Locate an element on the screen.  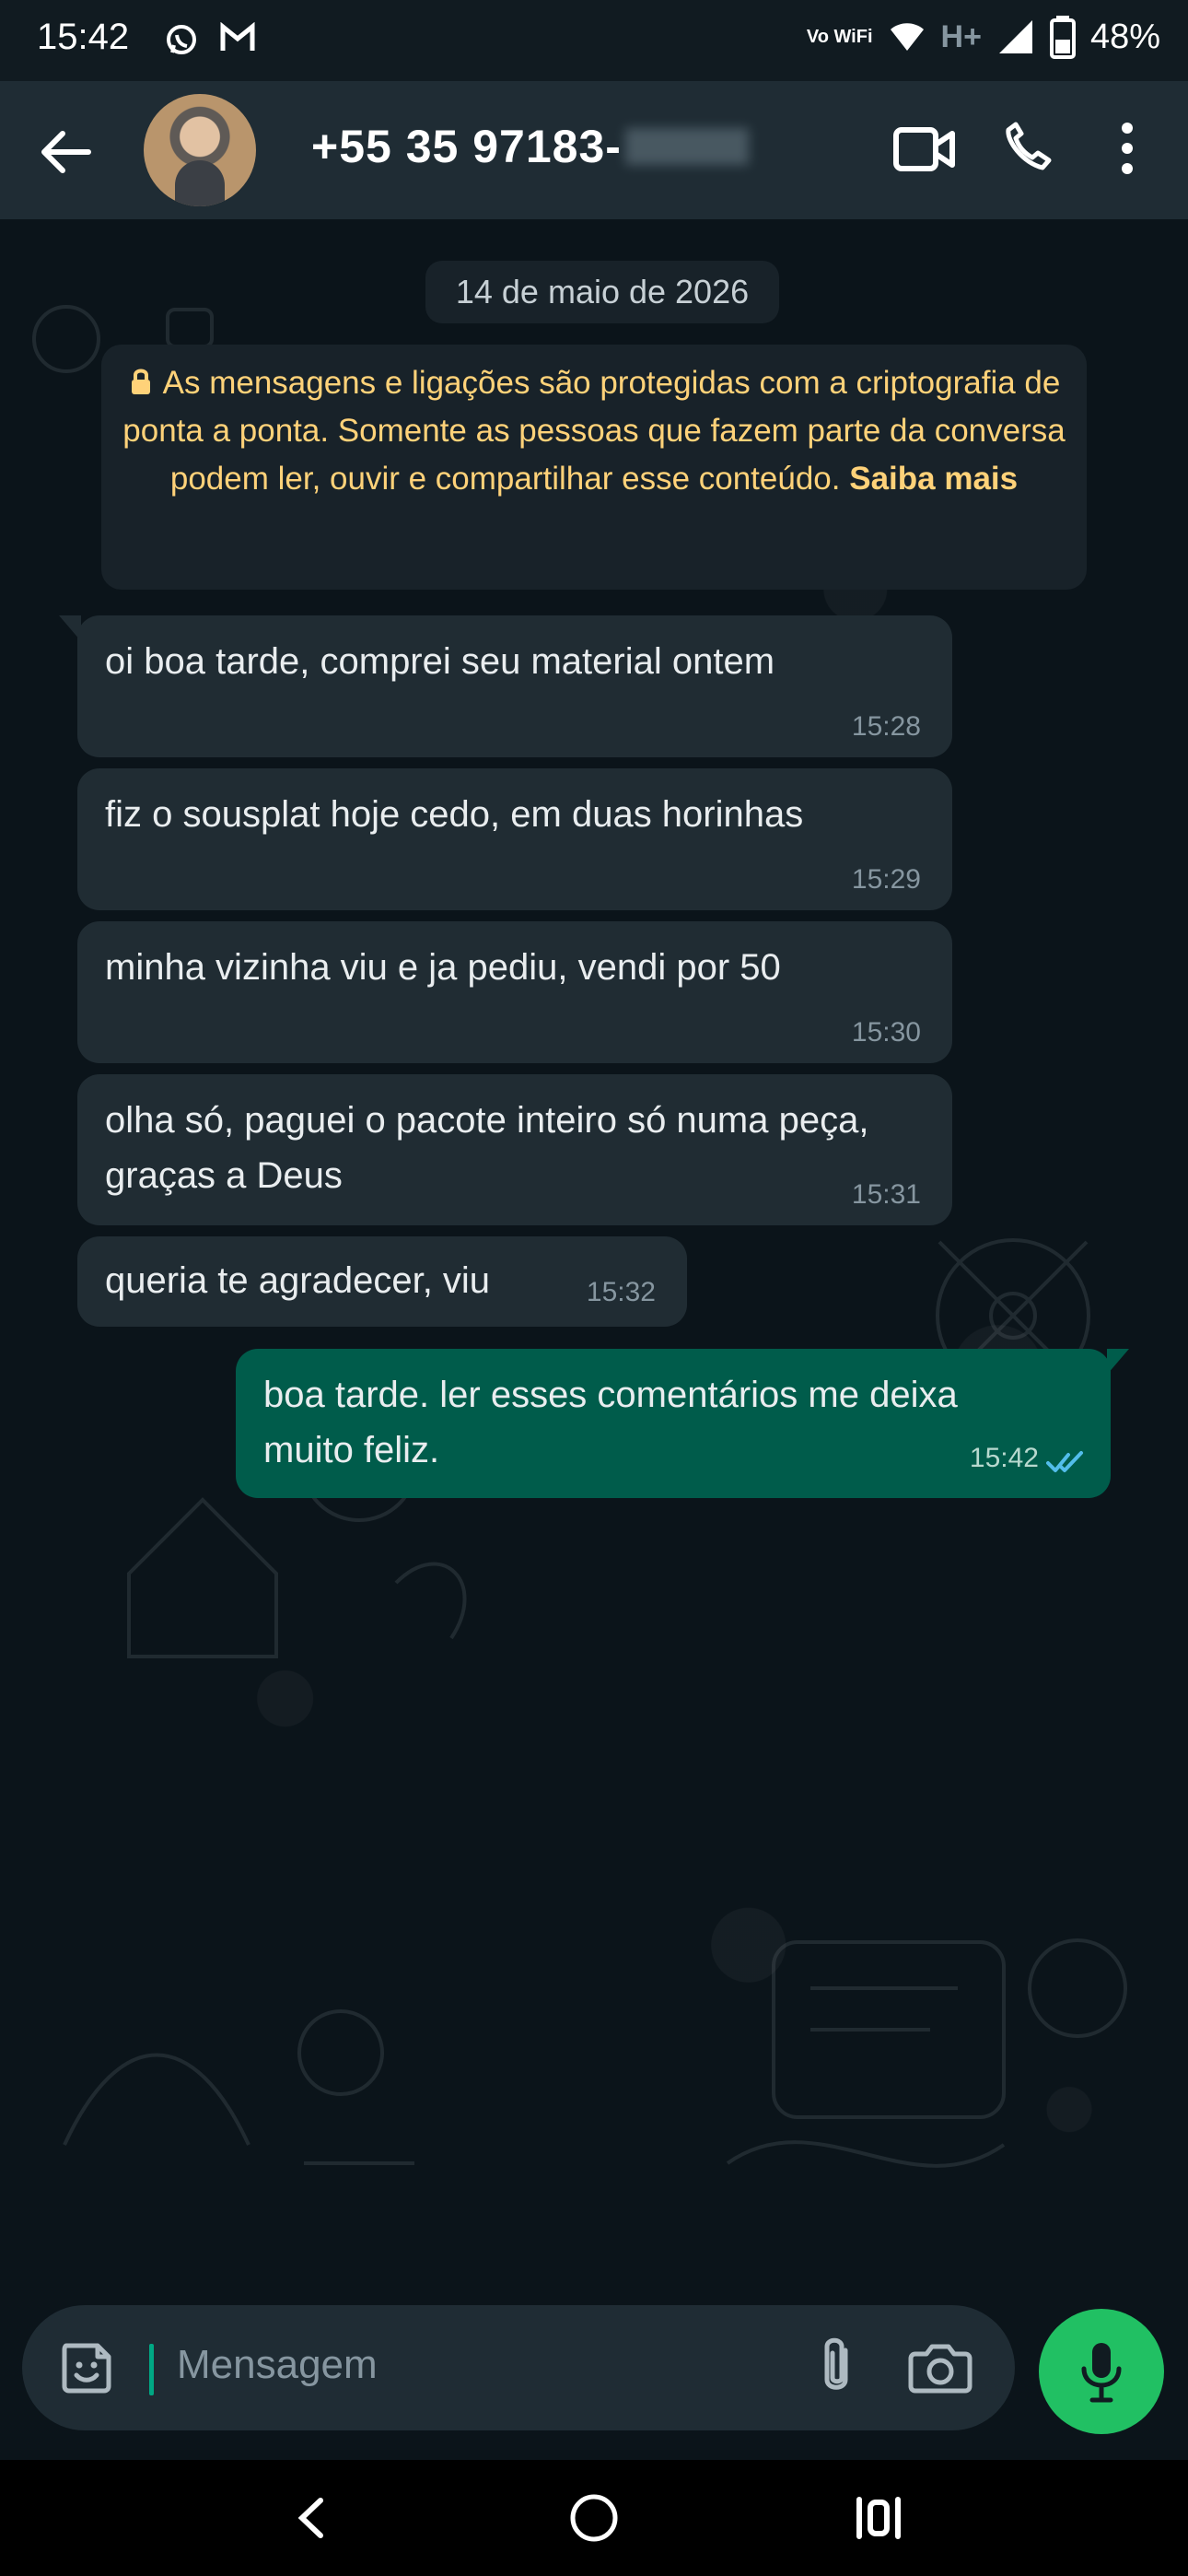
message-time: 15:32 is located at coordinates (621, 1292).